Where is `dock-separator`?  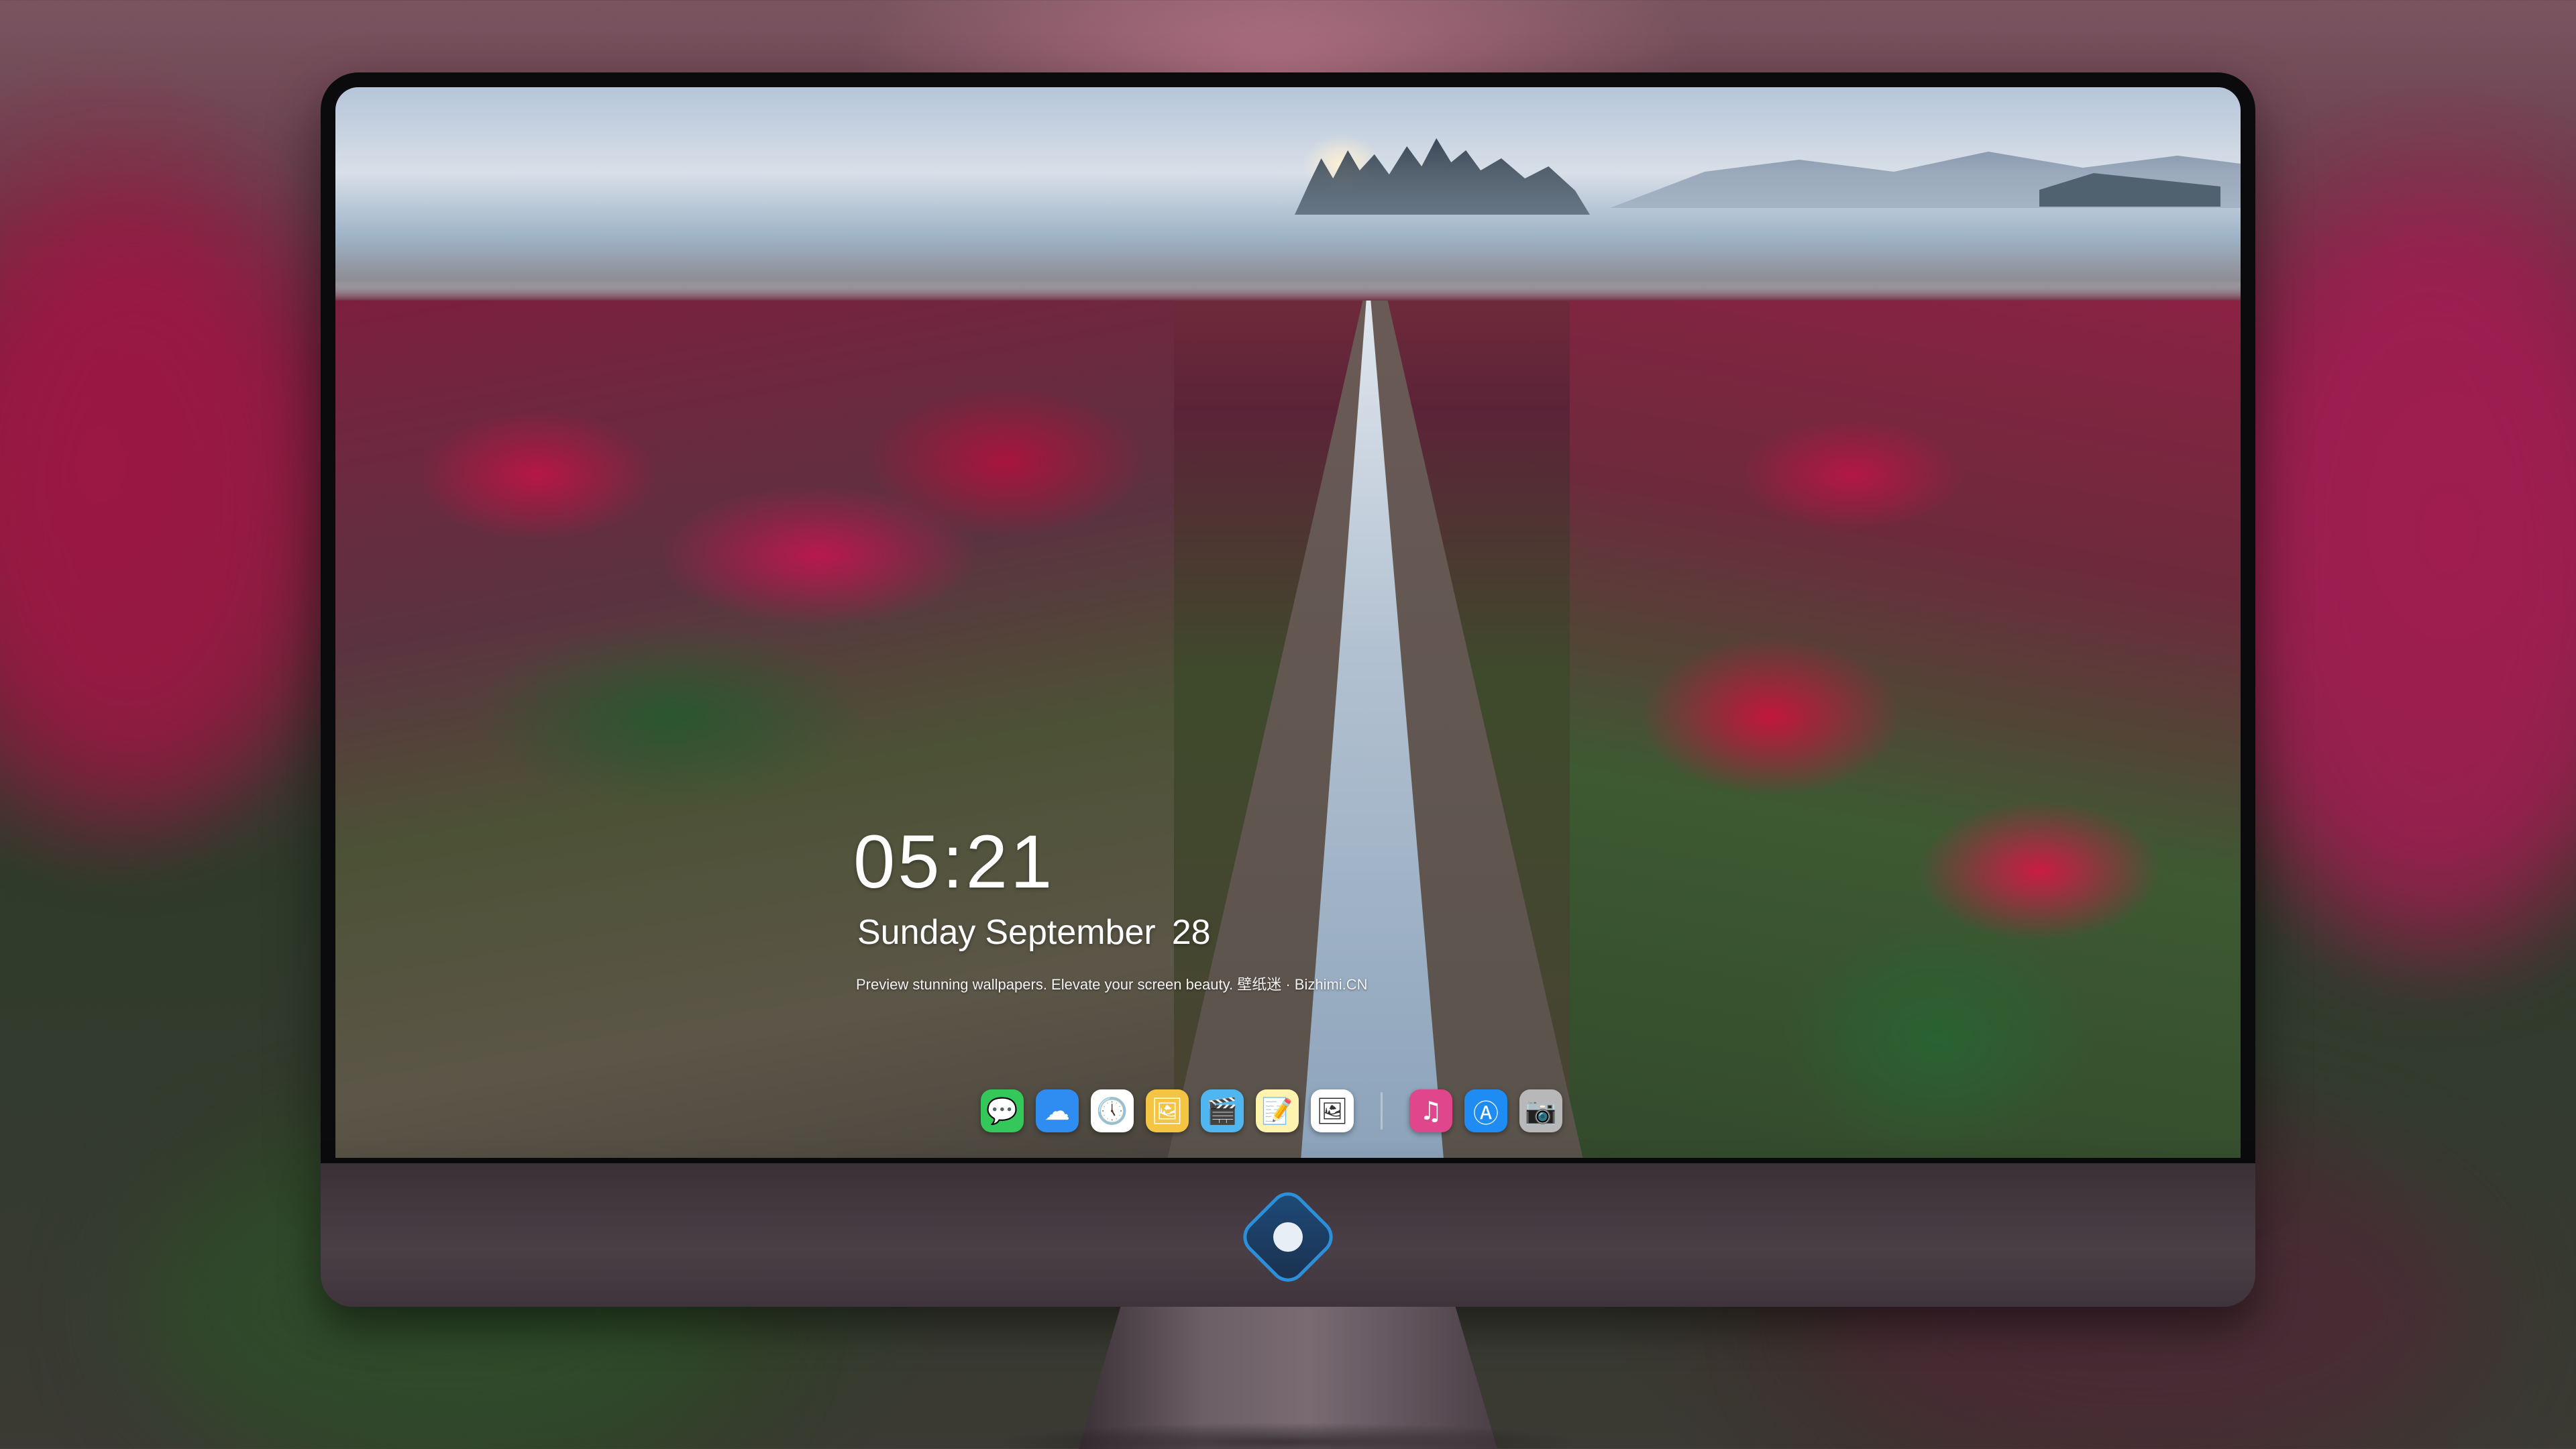 dock-separator is located at coordinates (1382, 1111).